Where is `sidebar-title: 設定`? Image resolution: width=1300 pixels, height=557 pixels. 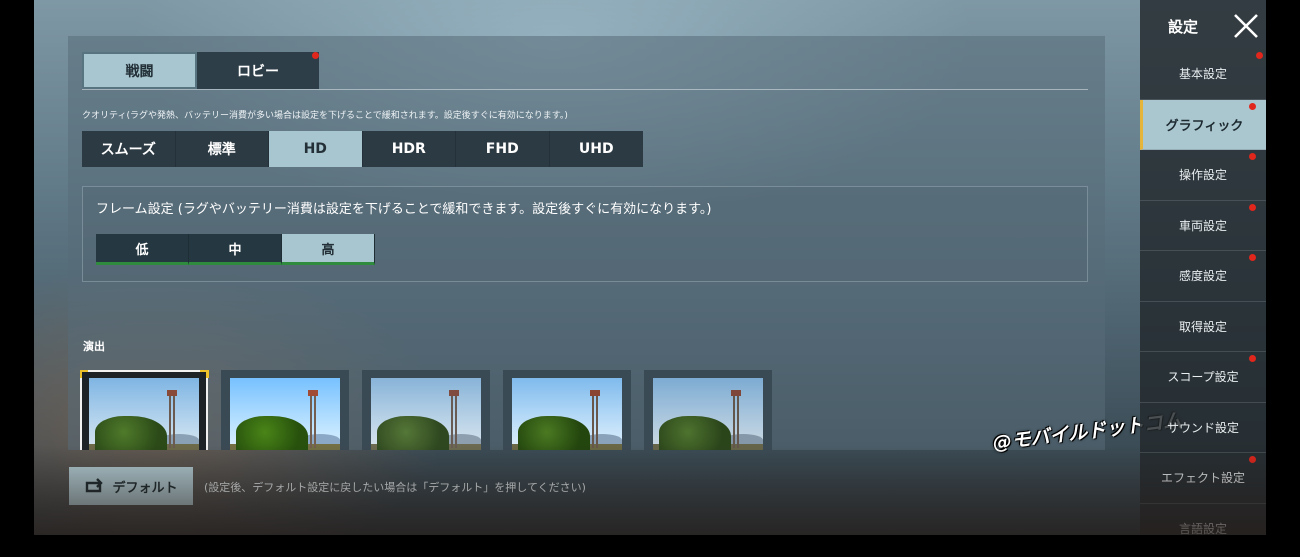 sidebar-title: 設定 is located at coordinates (1183, 27).